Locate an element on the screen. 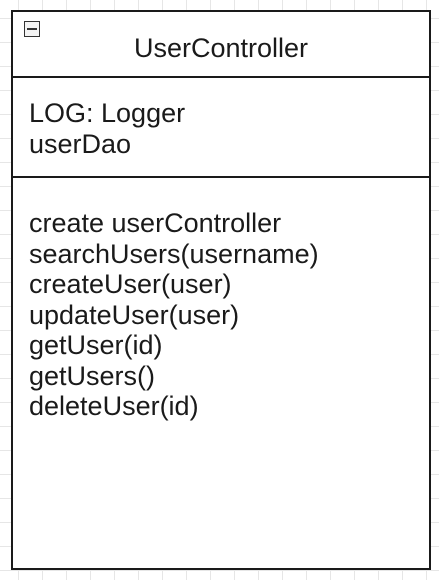 The width and height of the screenshot is (439, 580). method-item: searchUsers(username) is located at coordinates (229, 254).